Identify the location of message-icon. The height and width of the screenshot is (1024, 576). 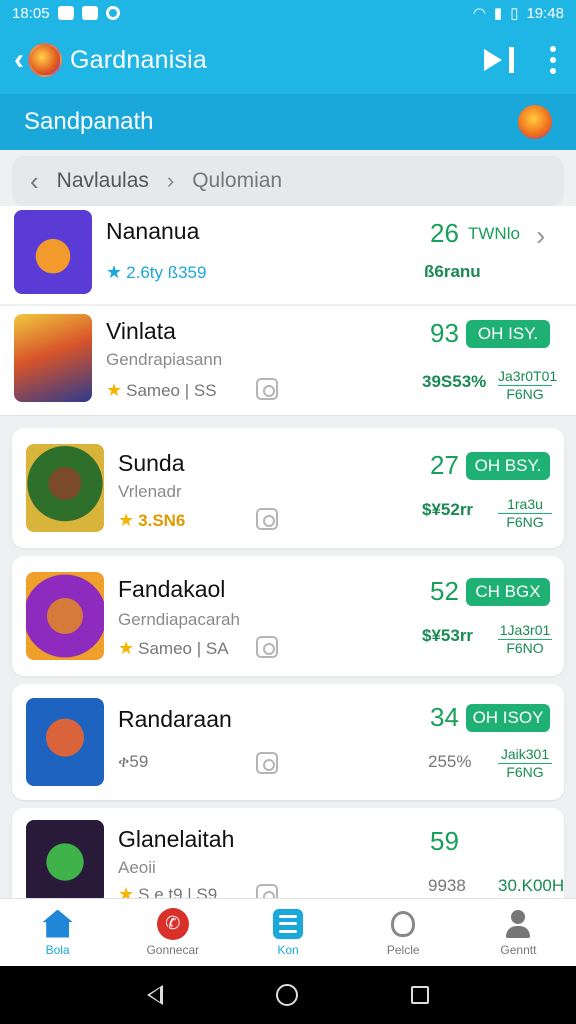
(89, 13).